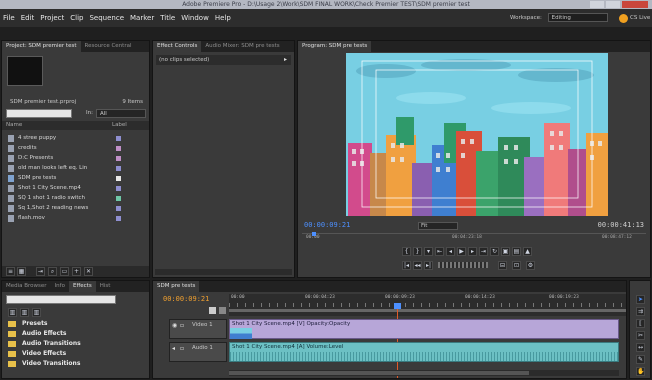 The image size is (652, 380). What do you see at coordinates (75, 344) in the screenshot?
I see `effects-folder-audio-transitions: Audio Transitions` at bounding box center [75, 344].